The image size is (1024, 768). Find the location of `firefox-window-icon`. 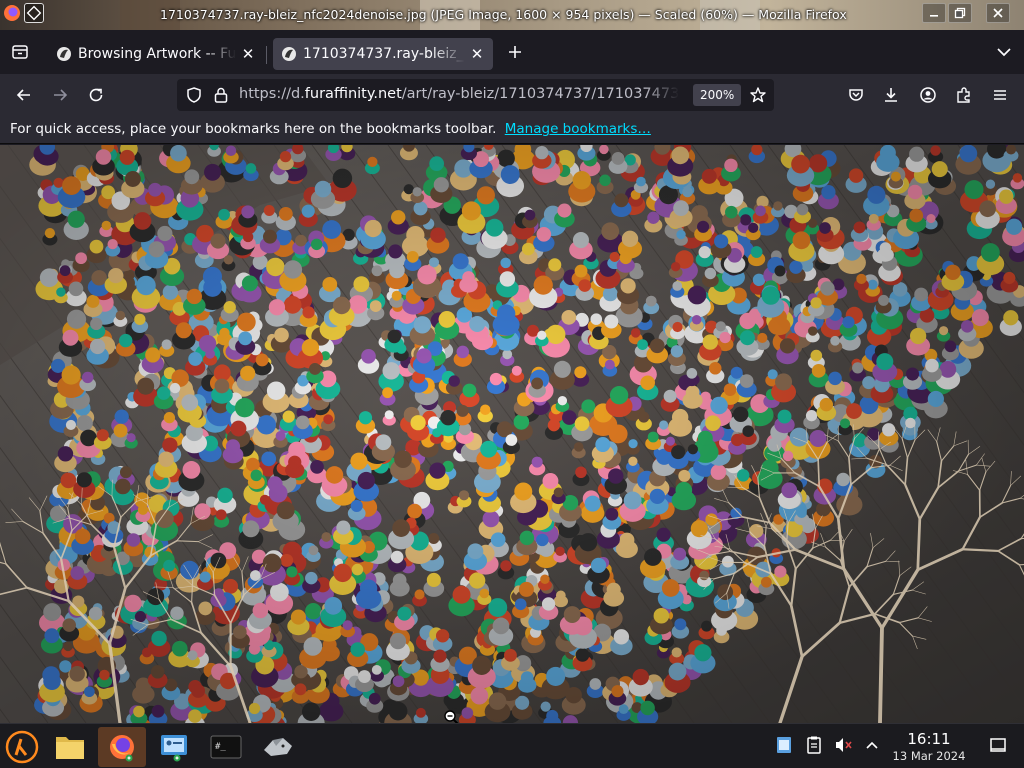

firefox-window-icon is located at coordinates (12, 13).